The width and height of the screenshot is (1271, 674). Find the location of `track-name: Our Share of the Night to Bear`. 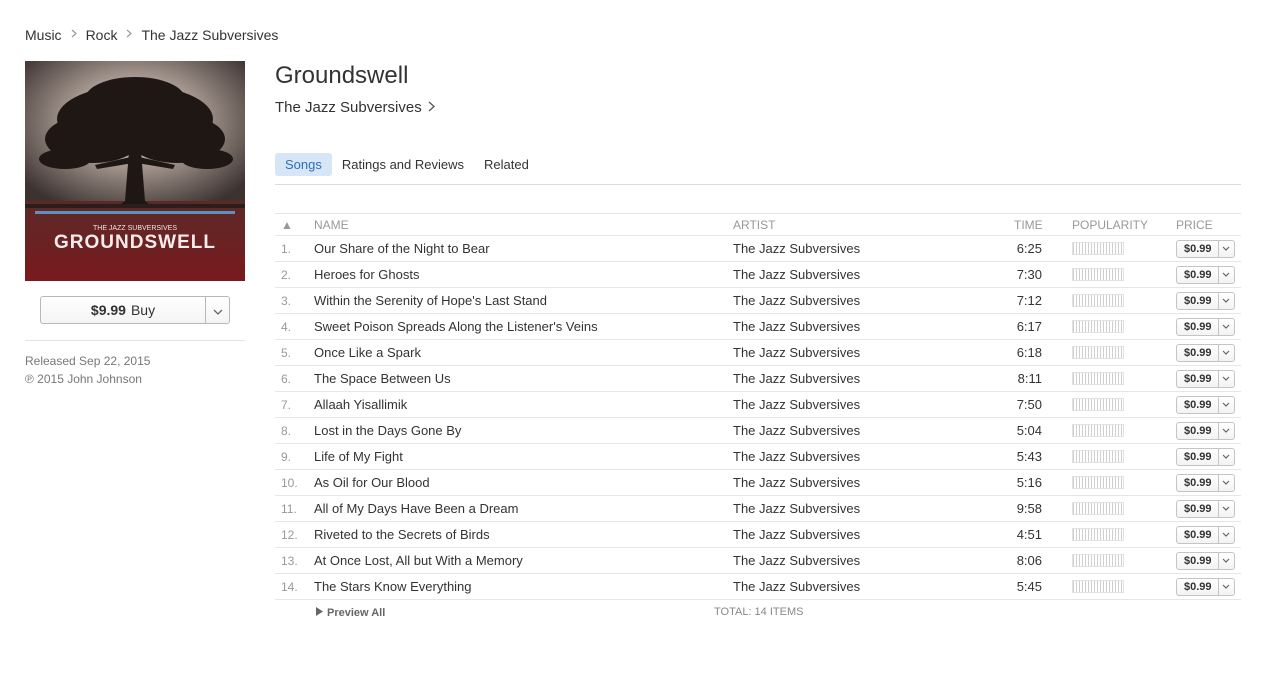

track-name: Our Share of the Night to Bear is located at coordinates (523, 248).